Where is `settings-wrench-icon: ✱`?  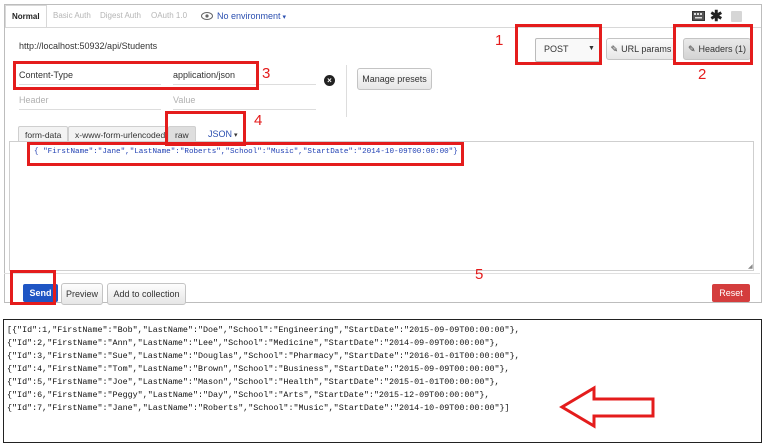
settings-wrench-icon: ✱ is located at coordinates (716, 16).